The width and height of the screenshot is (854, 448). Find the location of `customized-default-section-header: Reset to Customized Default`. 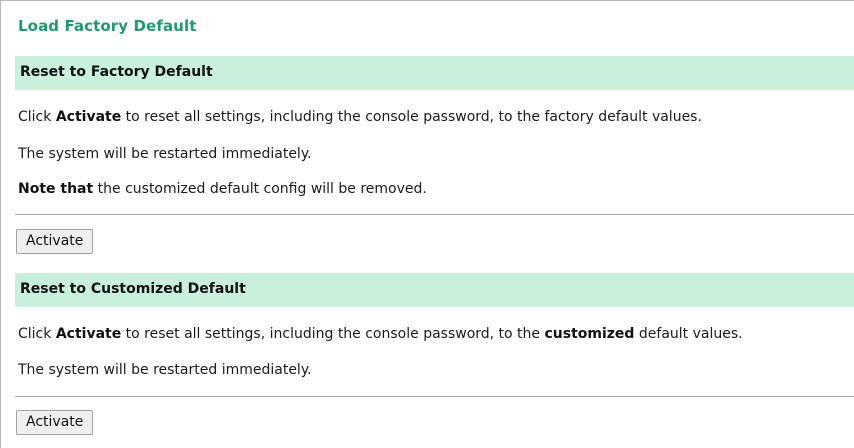

customized-default-section-header: Reset to Customized Default is located at coordinates (434, 290).